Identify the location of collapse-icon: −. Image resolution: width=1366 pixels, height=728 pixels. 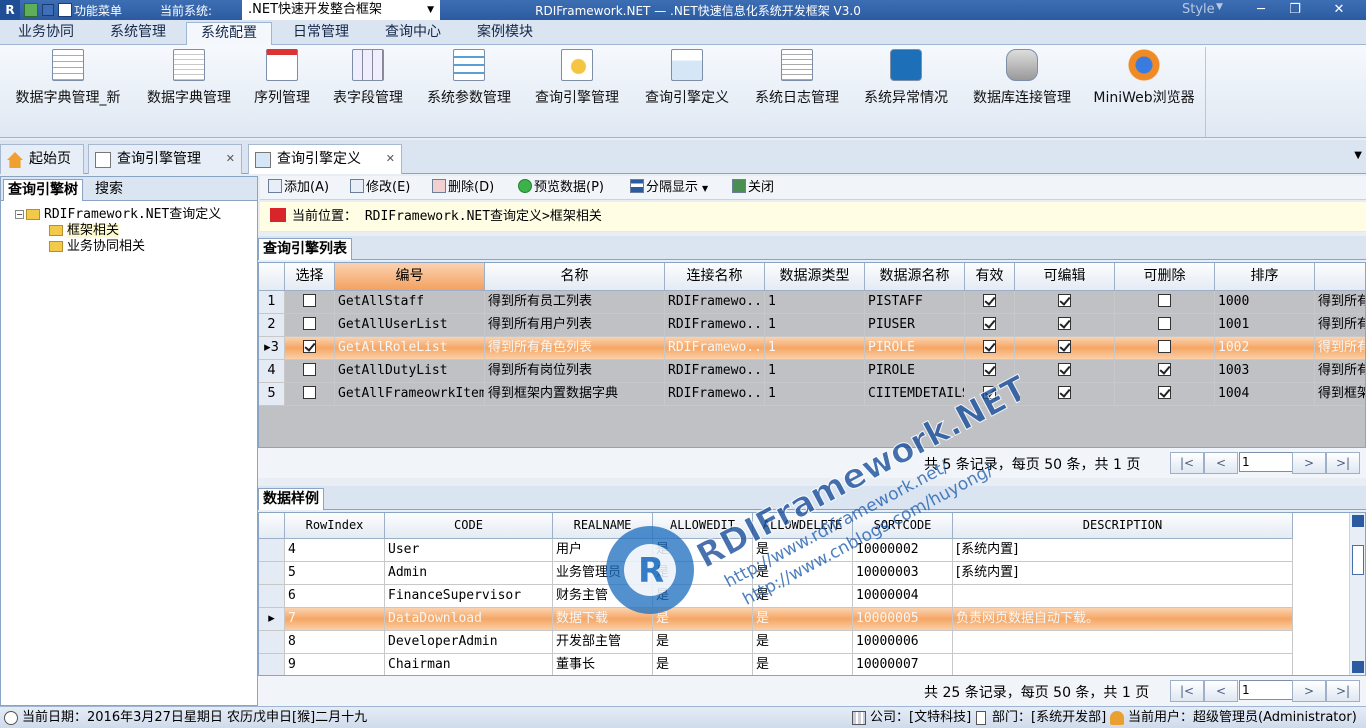
(19, 214).